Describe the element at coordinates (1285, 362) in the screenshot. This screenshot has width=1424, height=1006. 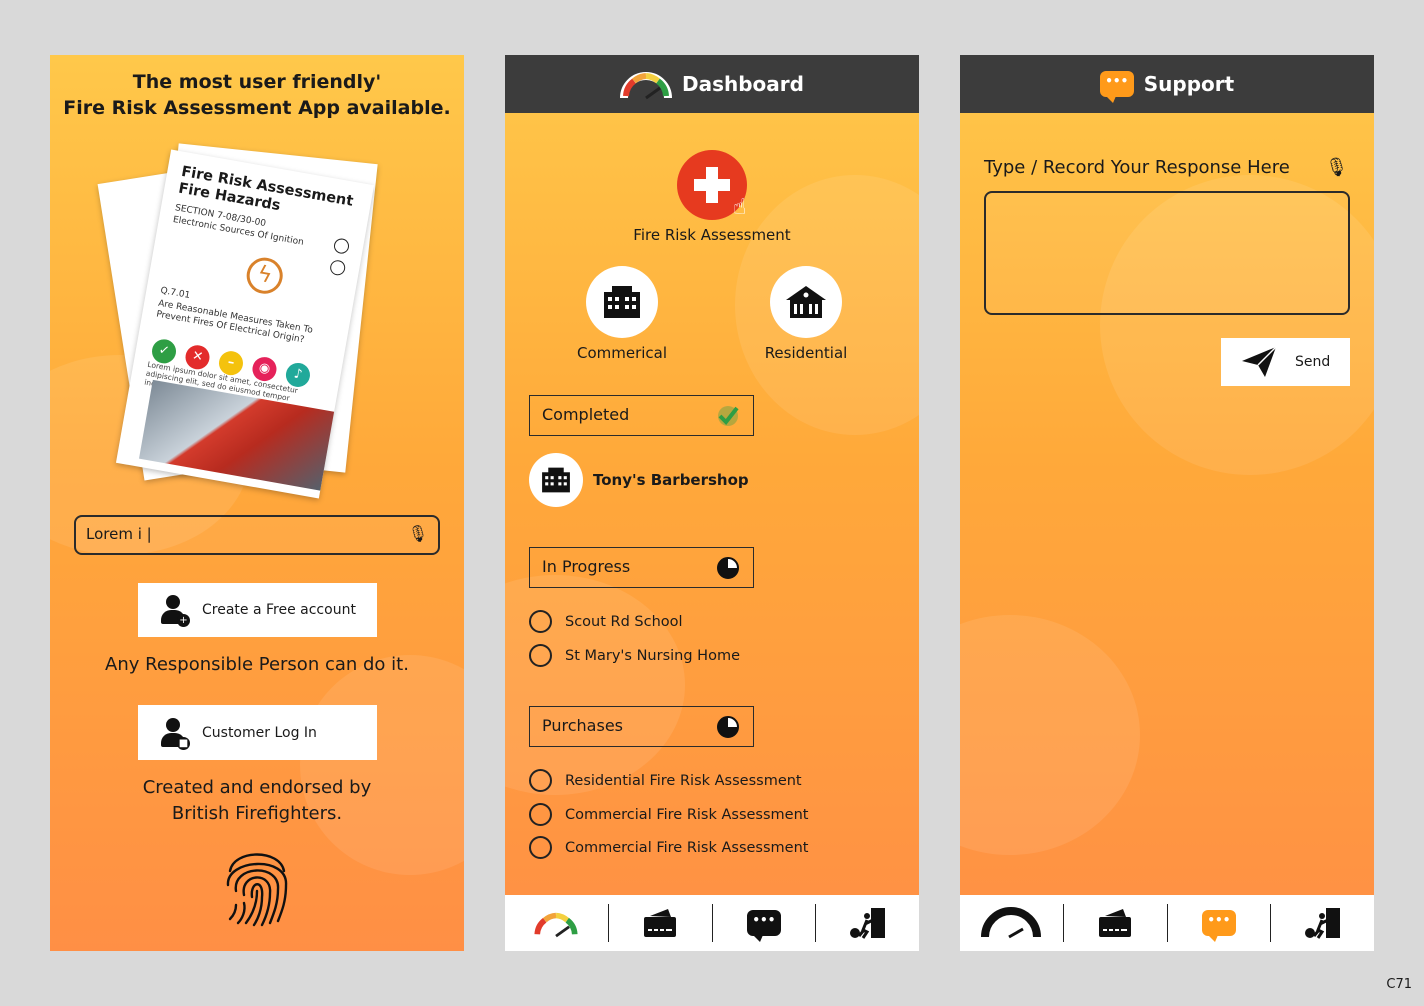
I see `send-button: Send` at that location.